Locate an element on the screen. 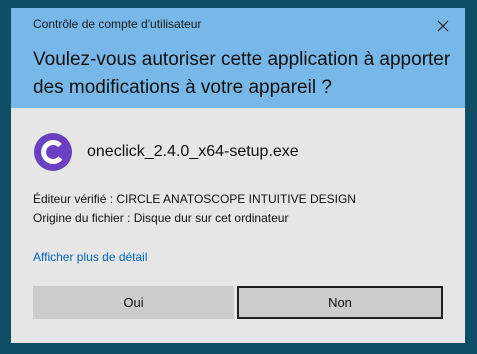 The width and height of the screenshot is (477, 354). close-icon is located at coordinates (443, 26).